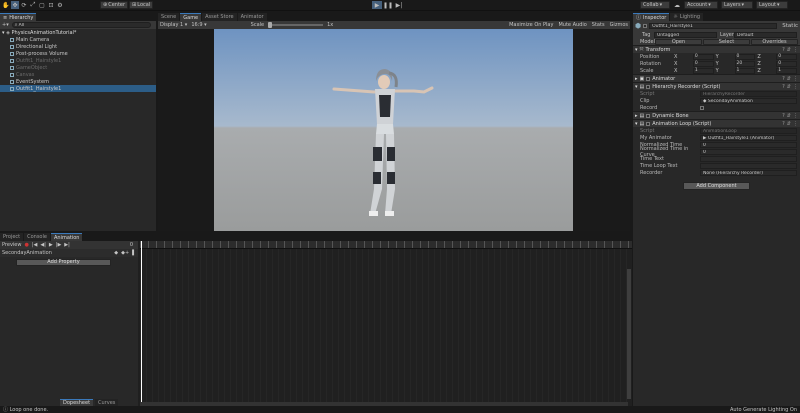 The height and width of the screenshot is (413, 800). What do you see at coordinates (15, 5) in the screenshot?
I see `move-tool-icon: ✥` at bounding box center [15, 5].